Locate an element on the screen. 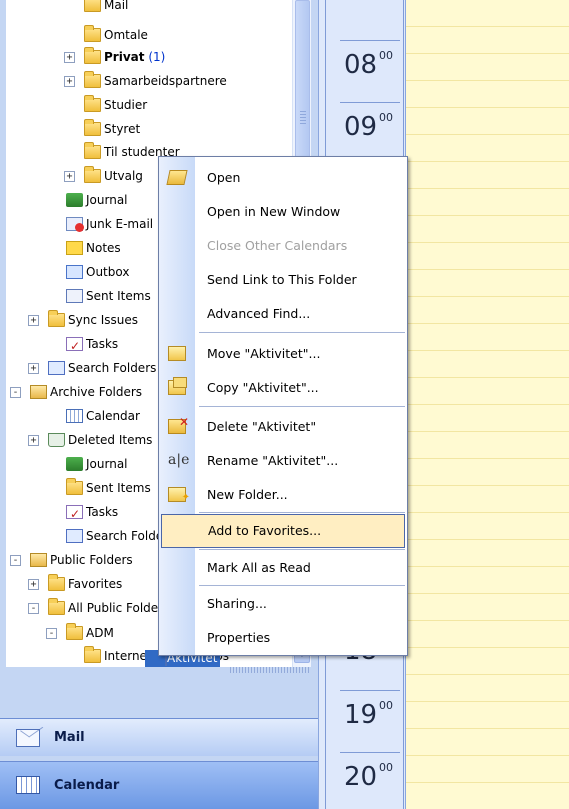 This screenshot has height=809, width=569. deleted-items-icon is located at coordinates (56, 440).